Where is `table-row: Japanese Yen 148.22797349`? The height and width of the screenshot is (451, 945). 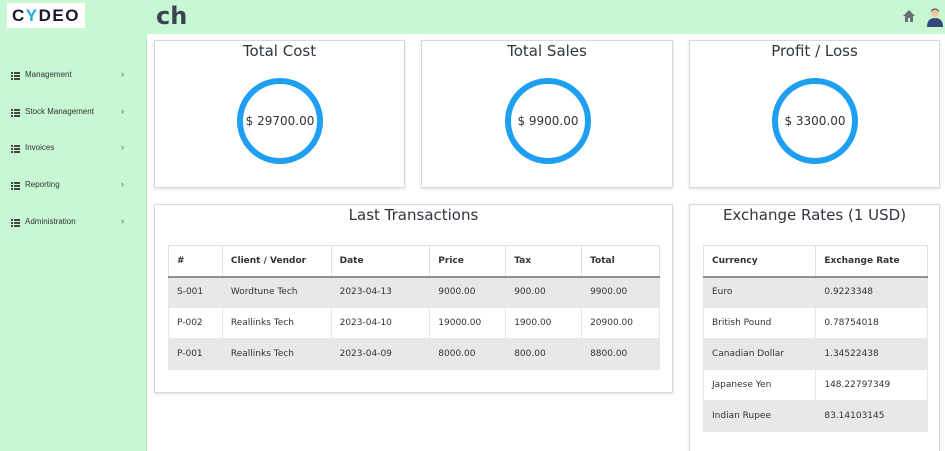 table-row: Japanese Yen 148.22797349 is located at coordinates (815, 385).